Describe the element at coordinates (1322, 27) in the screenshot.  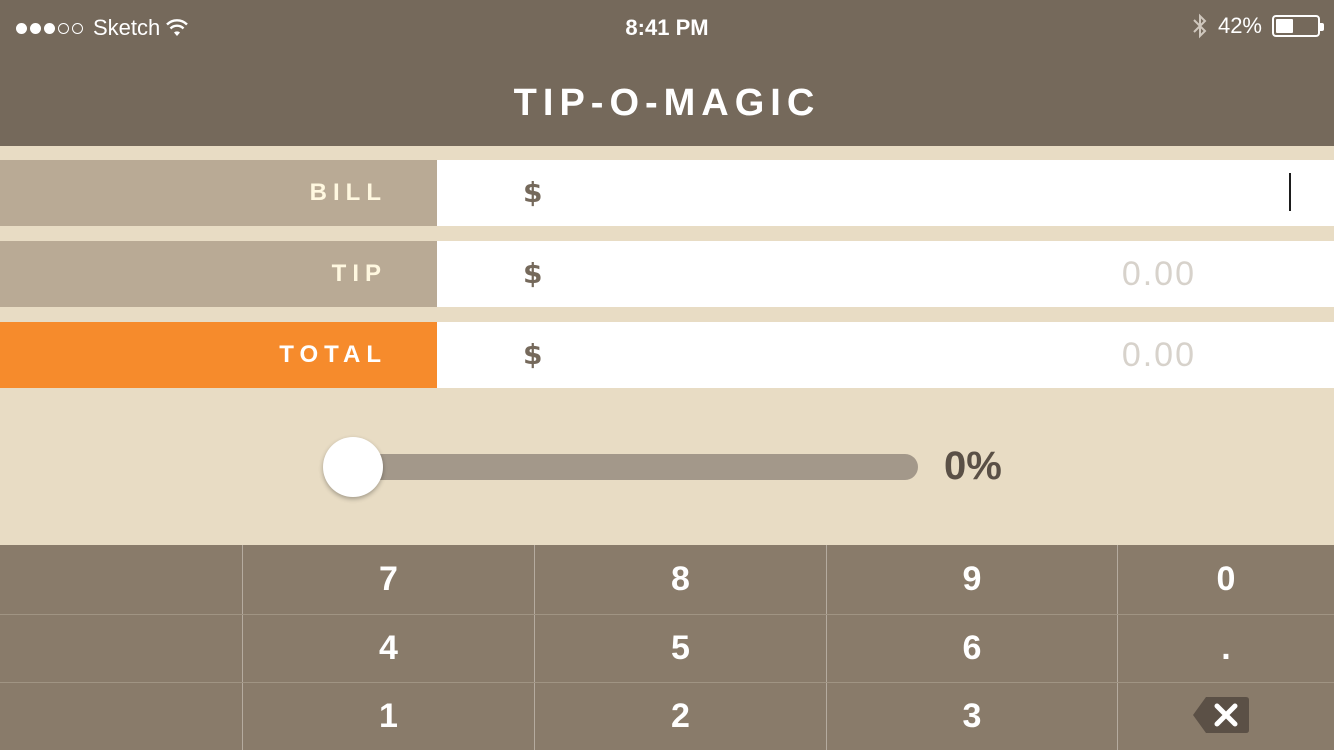
I see `battery-nub` at that location.